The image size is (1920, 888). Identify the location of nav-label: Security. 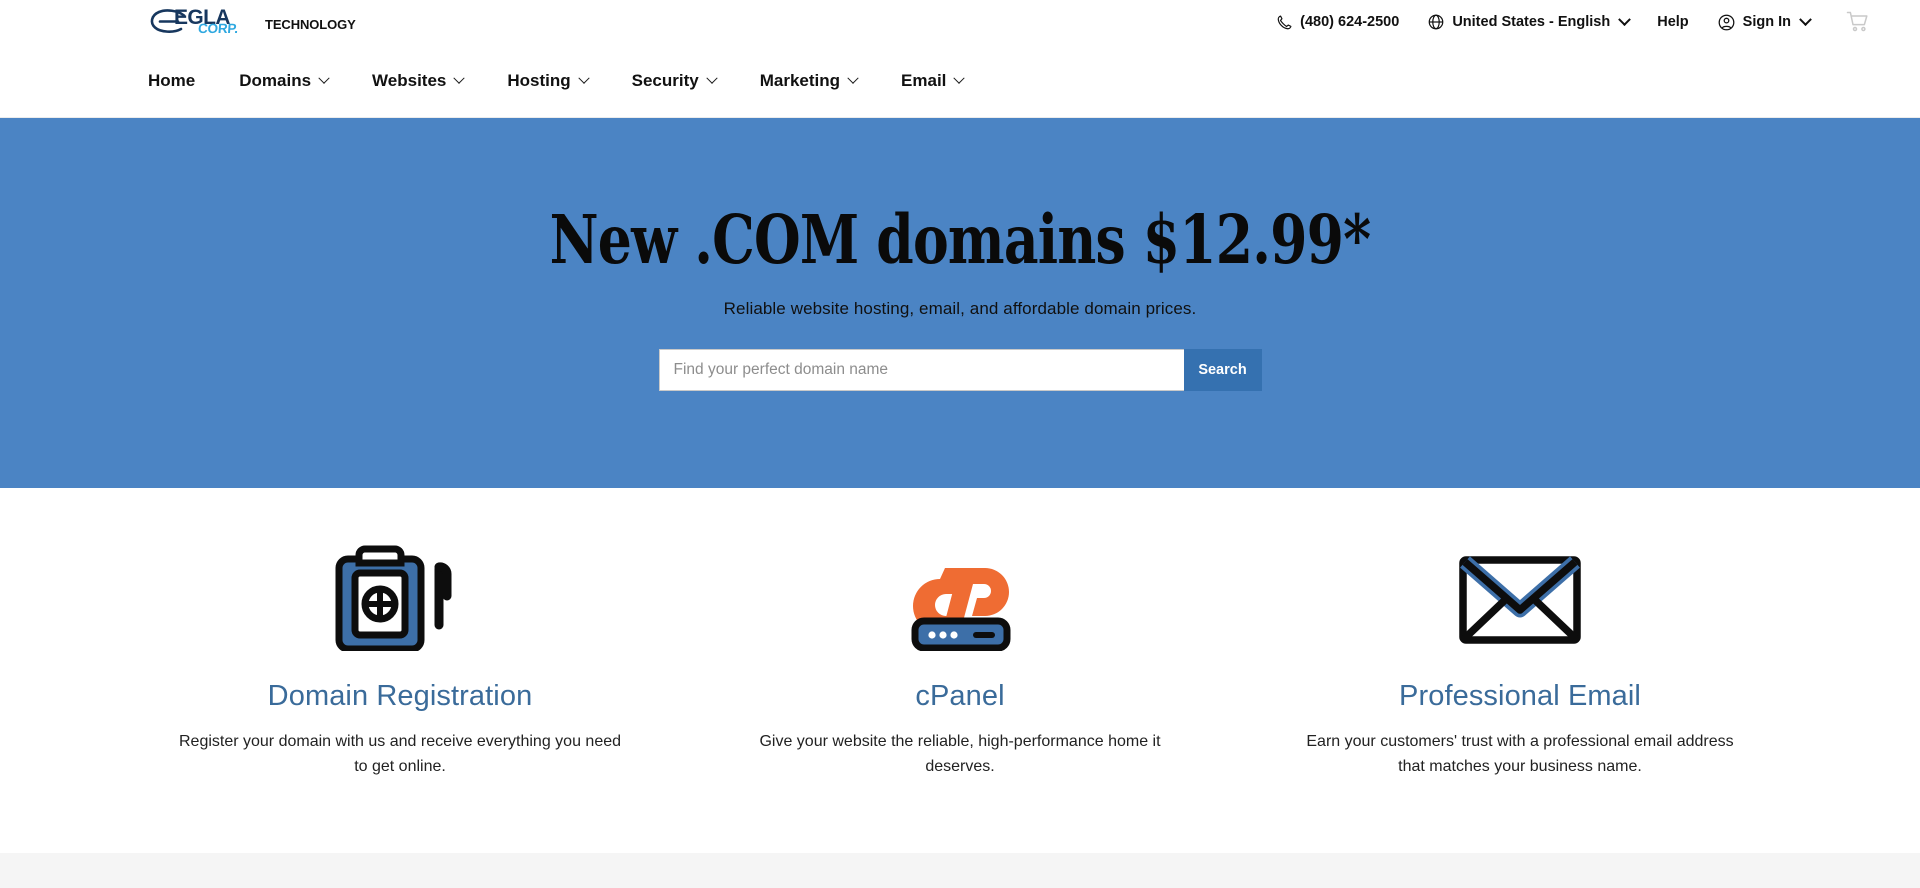
(665, 80).